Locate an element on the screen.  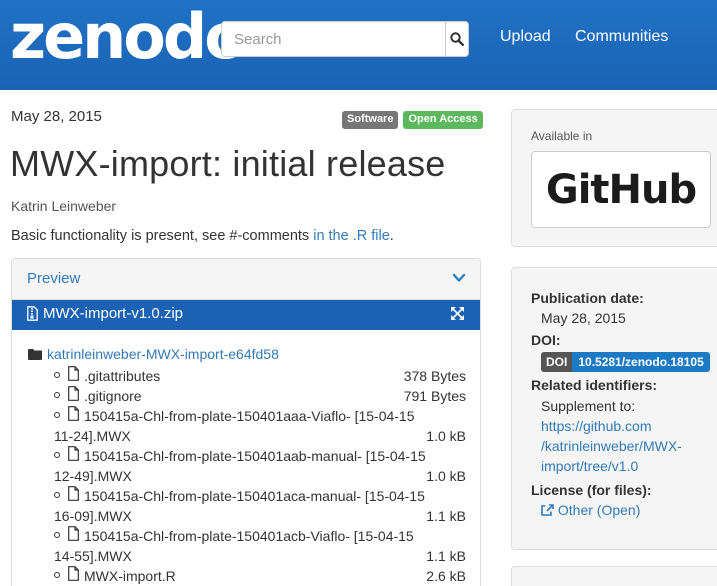
search-input is located at coordinates (333, 39).